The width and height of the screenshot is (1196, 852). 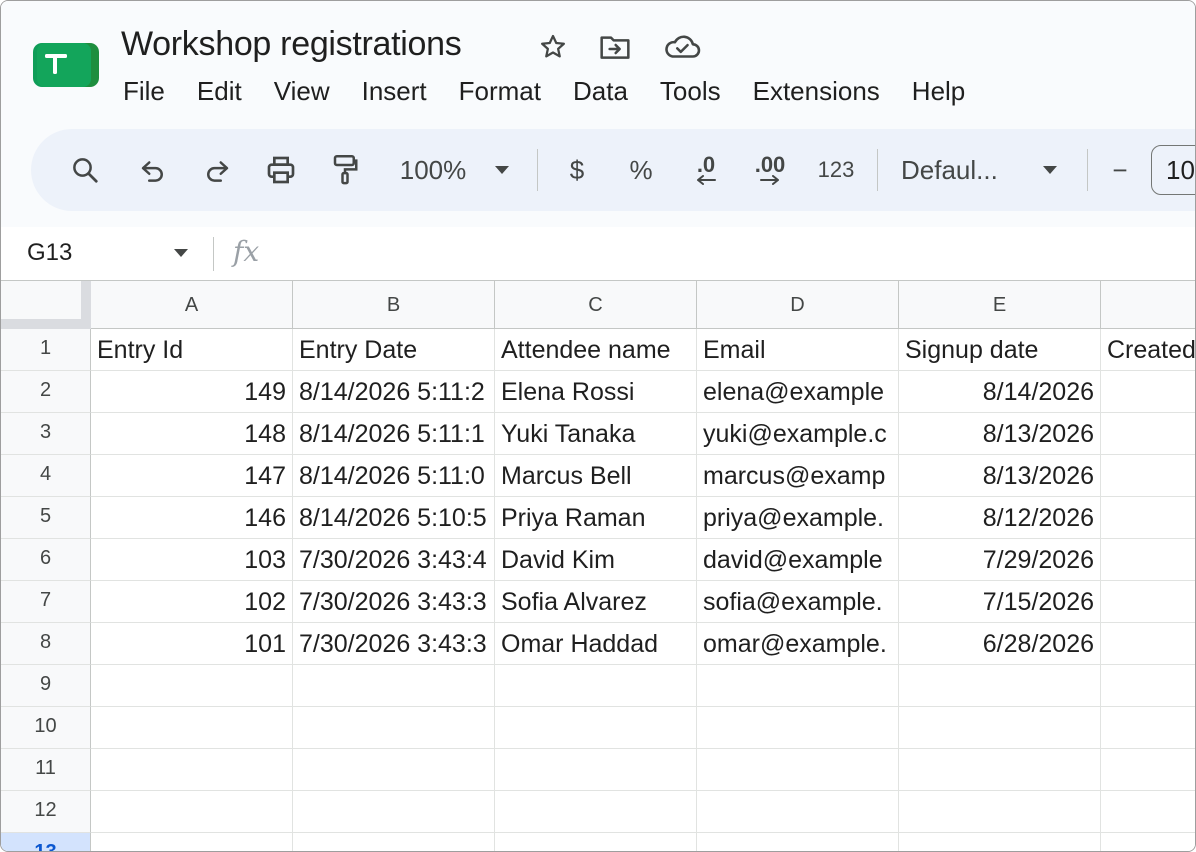 What do you see at coordinates (1000, 842) in the screenshot?
I see `cell-e13` at bounding box center [1000, 842].